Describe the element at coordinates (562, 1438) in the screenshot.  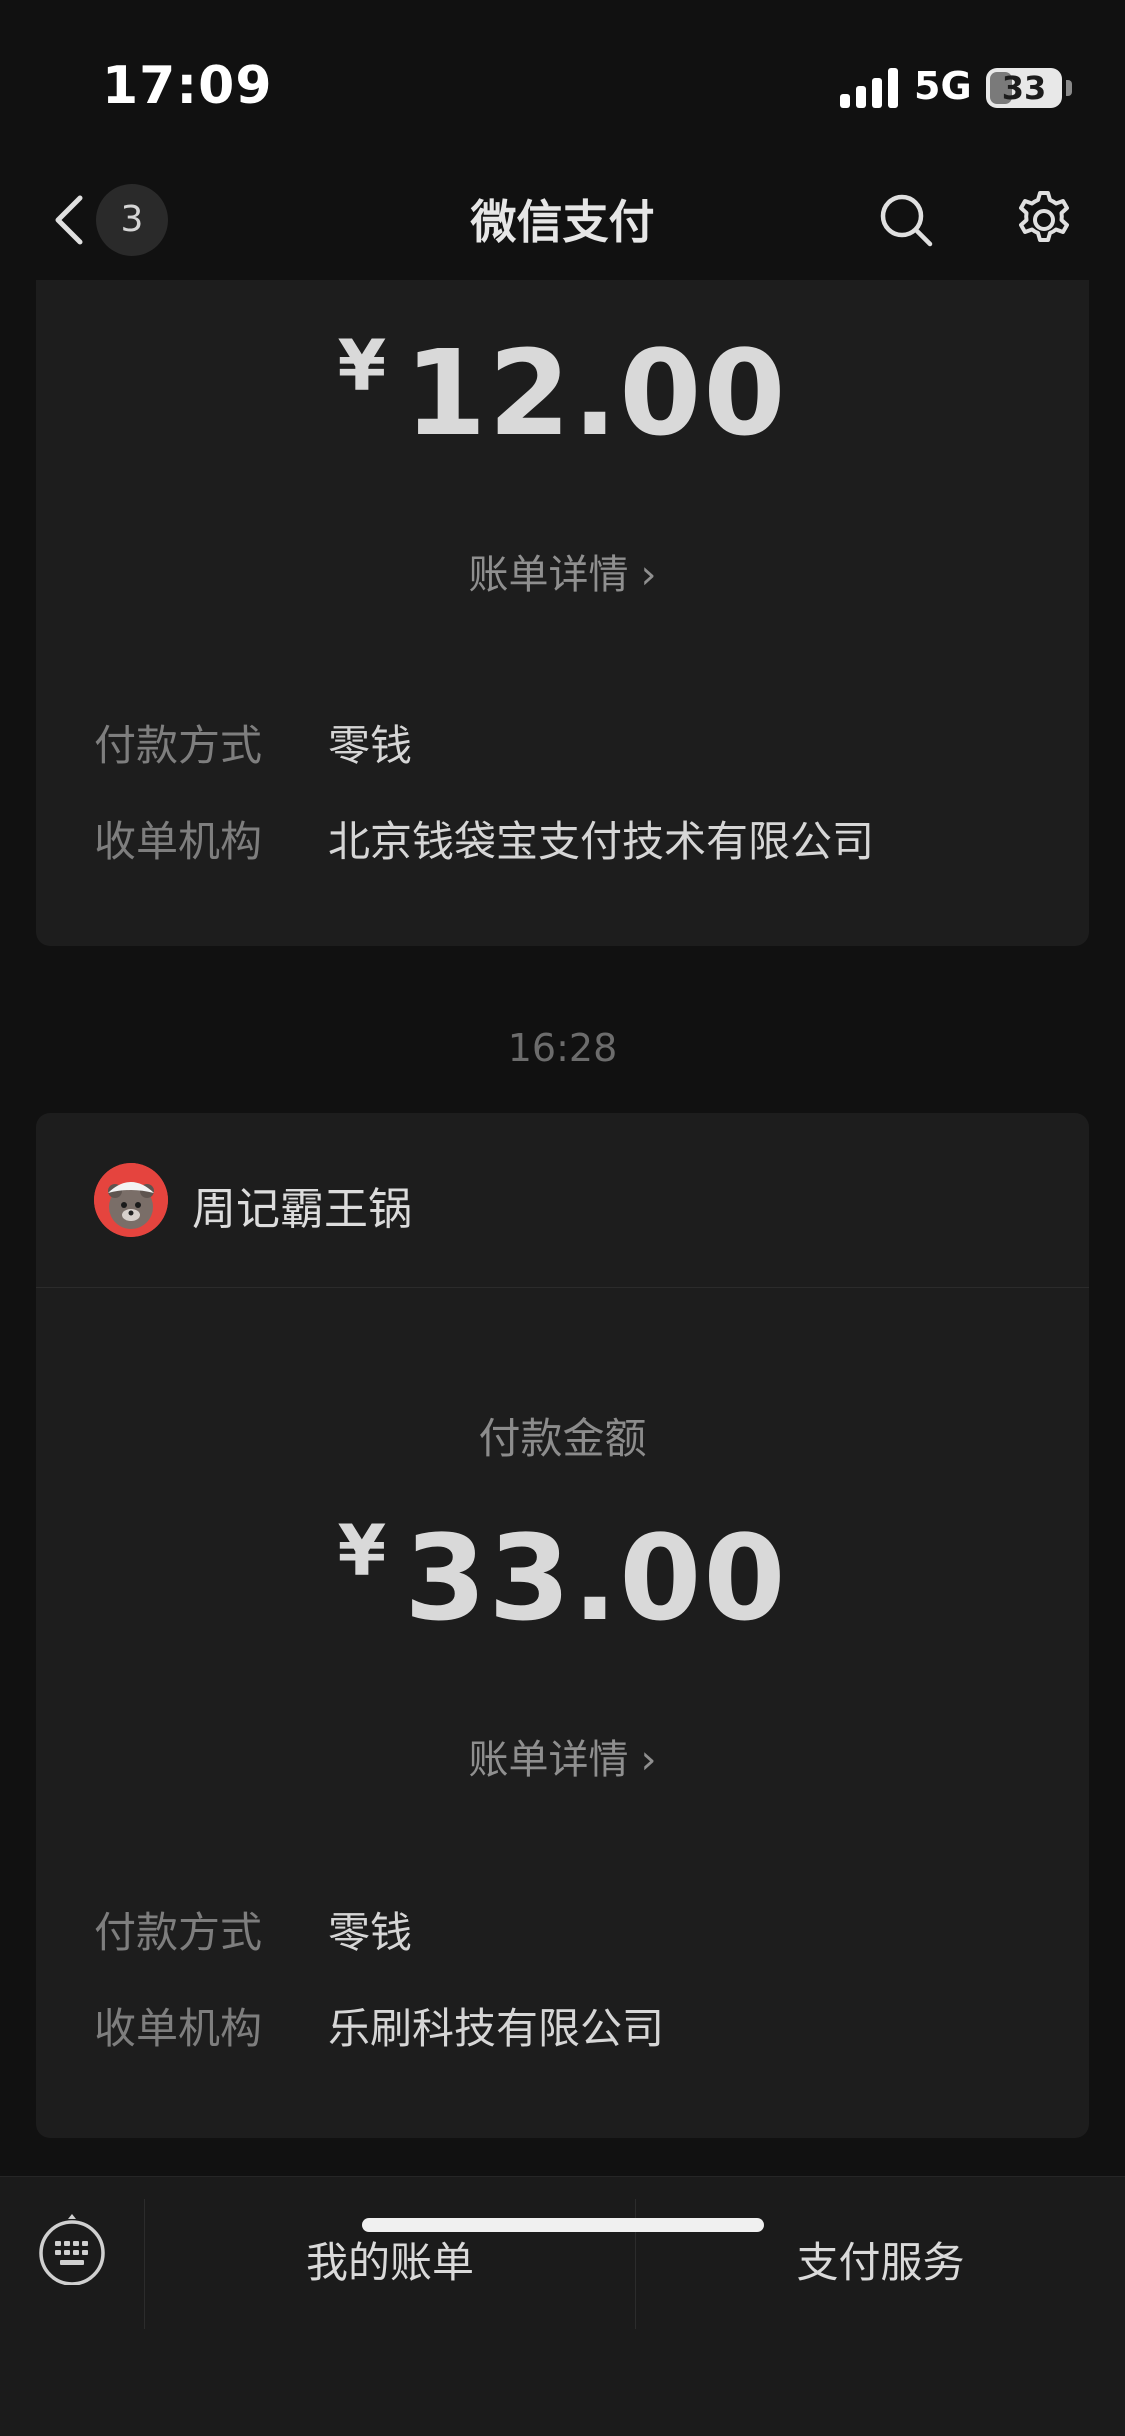
I see `amount-title: 付款金额` at that location.